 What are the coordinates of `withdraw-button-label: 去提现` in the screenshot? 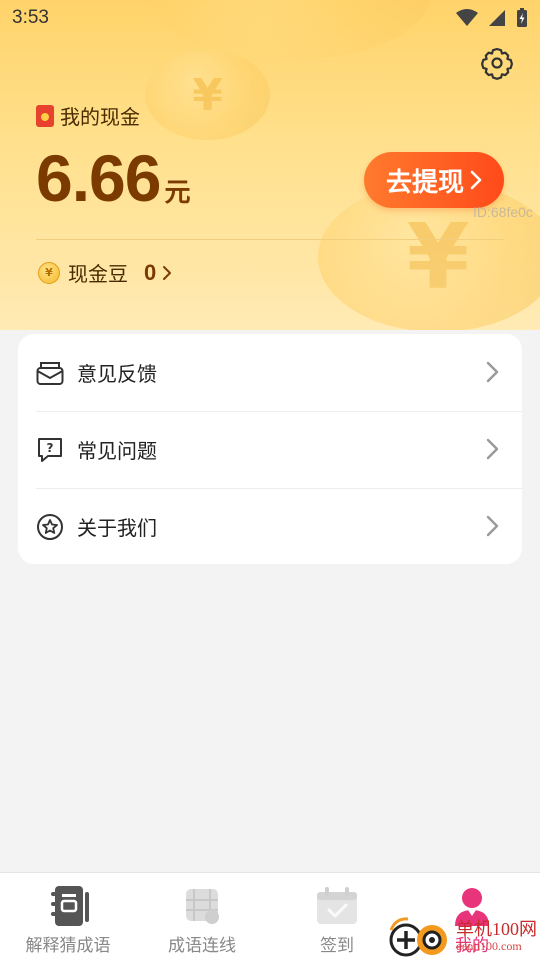 It's located at (424, 182).